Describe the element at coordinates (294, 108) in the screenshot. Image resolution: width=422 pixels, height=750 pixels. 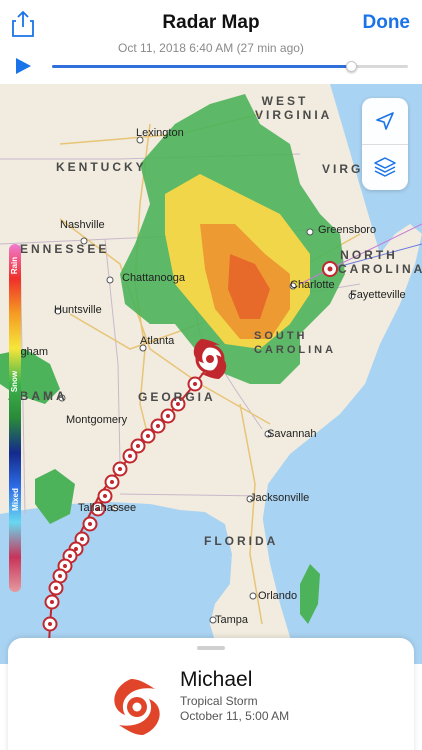
I see `state-label-west-virginia: WEST VIRGINIA` at that location.